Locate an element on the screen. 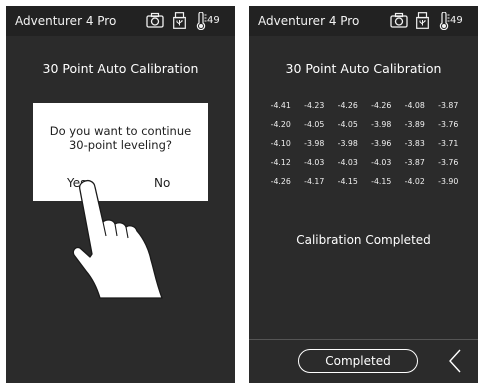 The width and height of the screenshot is (478, 383). calibration-value: -4.02 is located at coordinates (414, 181).